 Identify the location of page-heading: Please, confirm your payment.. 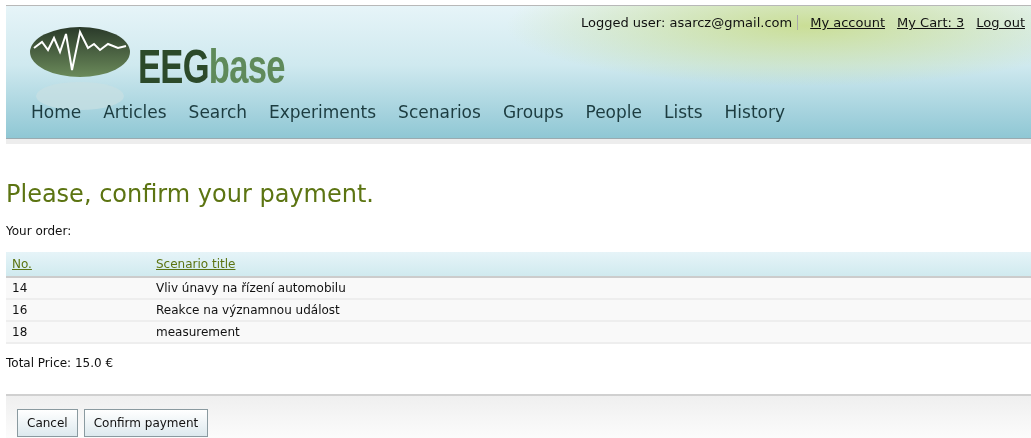
(190, 194).